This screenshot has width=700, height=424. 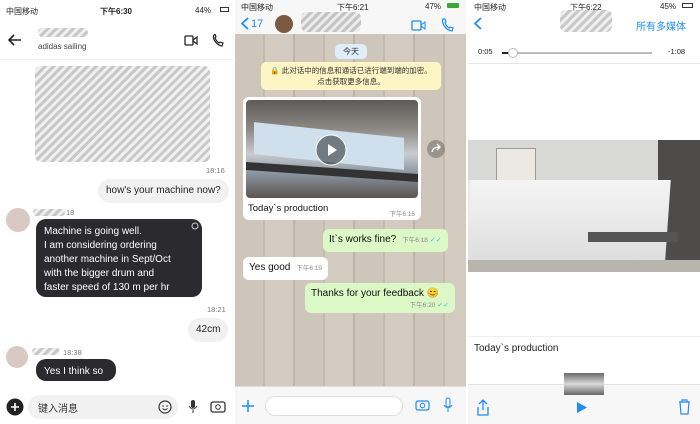 I want to click on chat-header: adidas sailing, so click(x=116, y=41).